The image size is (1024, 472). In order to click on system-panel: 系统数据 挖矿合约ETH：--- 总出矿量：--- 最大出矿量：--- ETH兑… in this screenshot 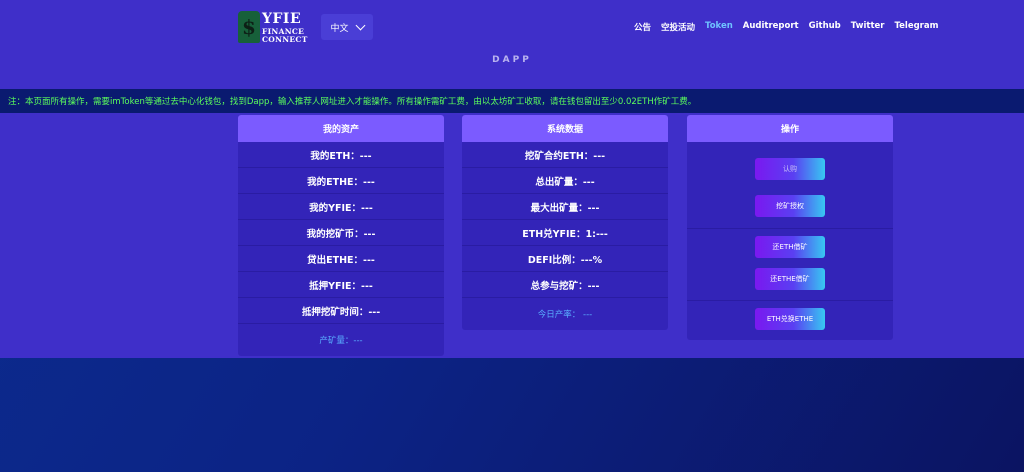, I will do `click(565, 222)`.